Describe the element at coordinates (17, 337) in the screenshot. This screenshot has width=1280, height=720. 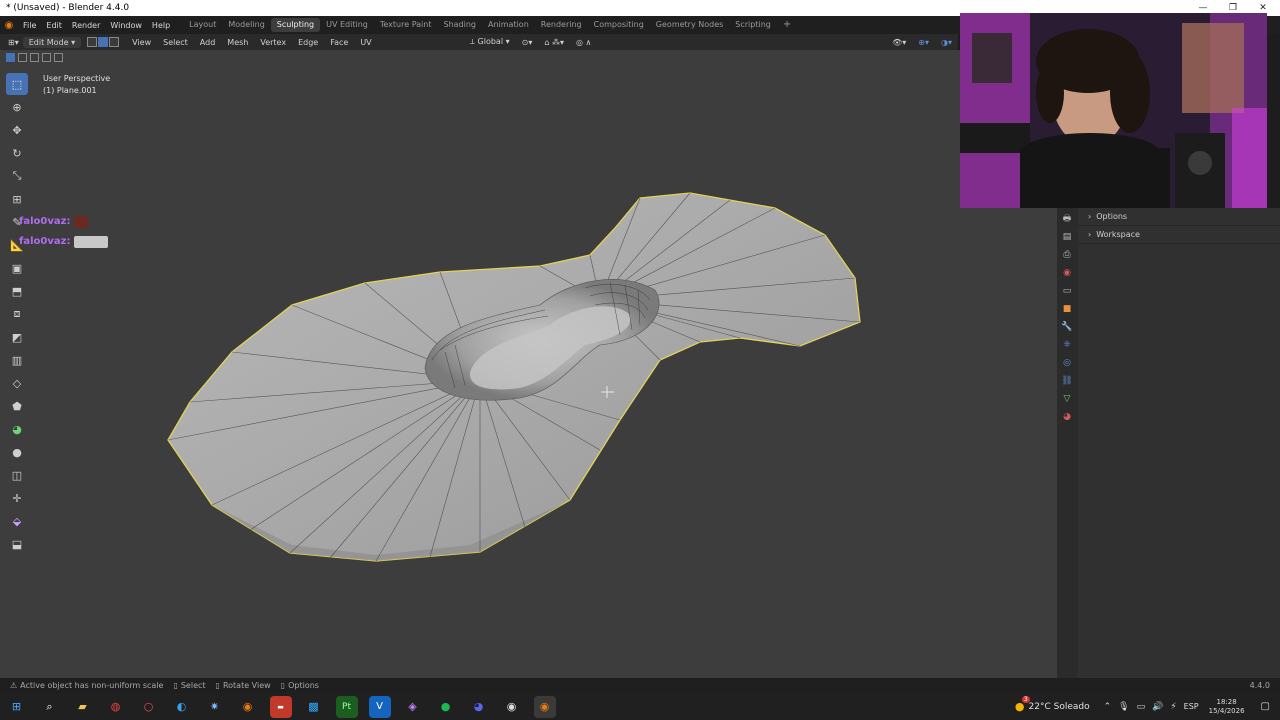
I see `bevel-tool-icon: ◩` at that location.